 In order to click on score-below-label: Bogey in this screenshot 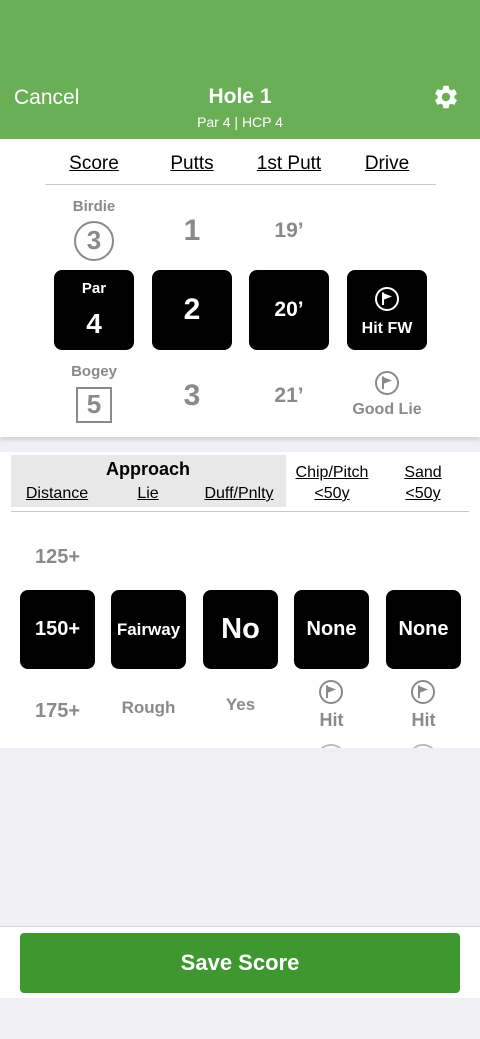, I will do `click(94, 371)`.